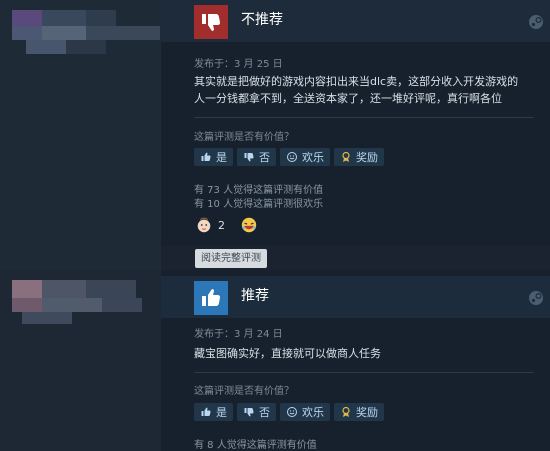  What do you see at coordinates (355, 21) in the screenshot?
I see `review-header: 不推荐` at bounding box center [355, 21].